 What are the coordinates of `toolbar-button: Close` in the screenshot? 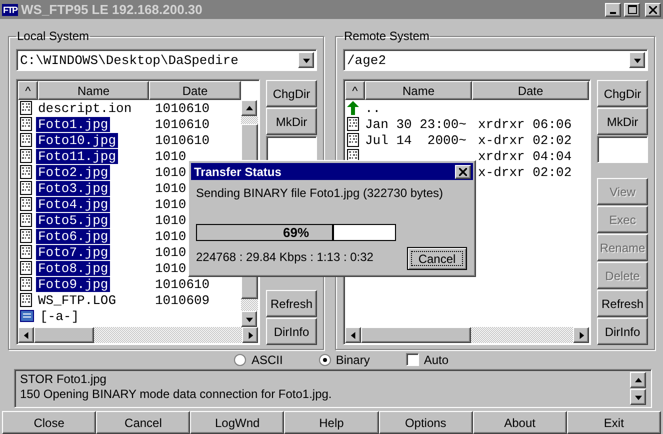 It's located at (49, 422).